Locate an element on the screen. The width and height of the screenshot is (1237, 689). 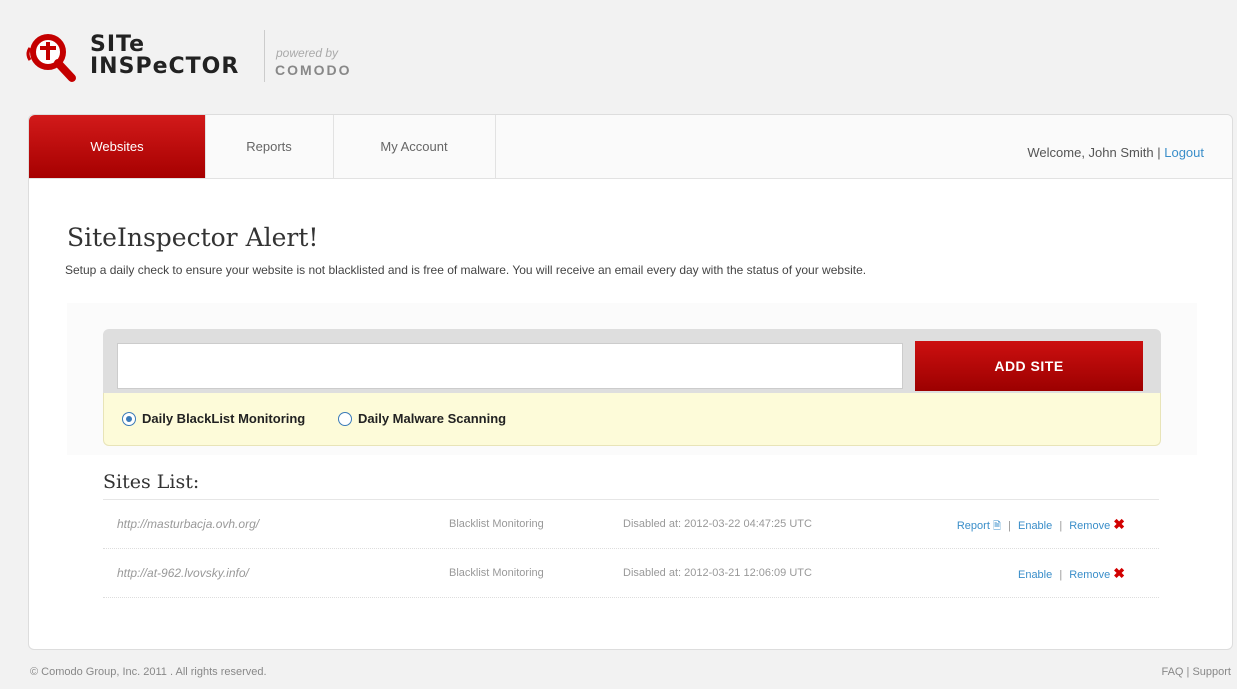
site-status: Disabled at: 2012-03-21 12:06:09 UTC is located at coordinates (717, 573).